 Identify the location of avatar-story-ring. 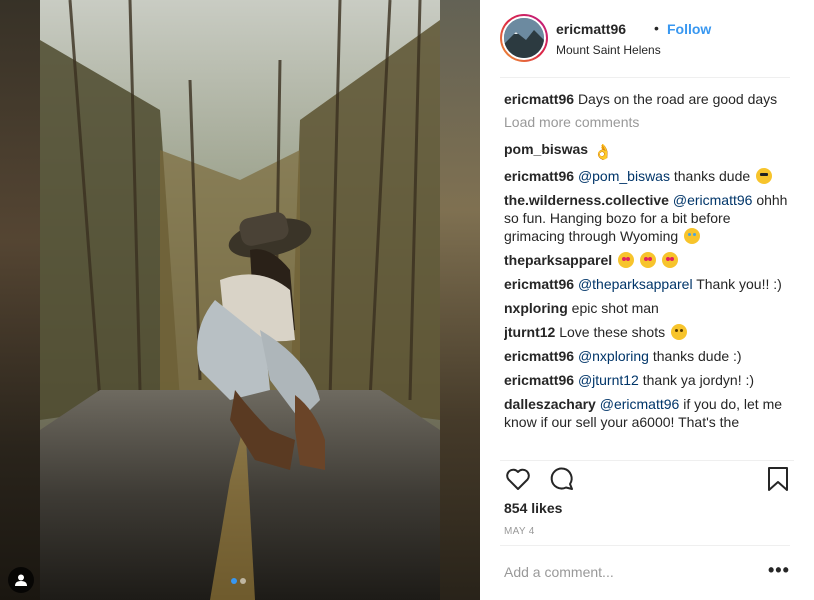
(524, 38).